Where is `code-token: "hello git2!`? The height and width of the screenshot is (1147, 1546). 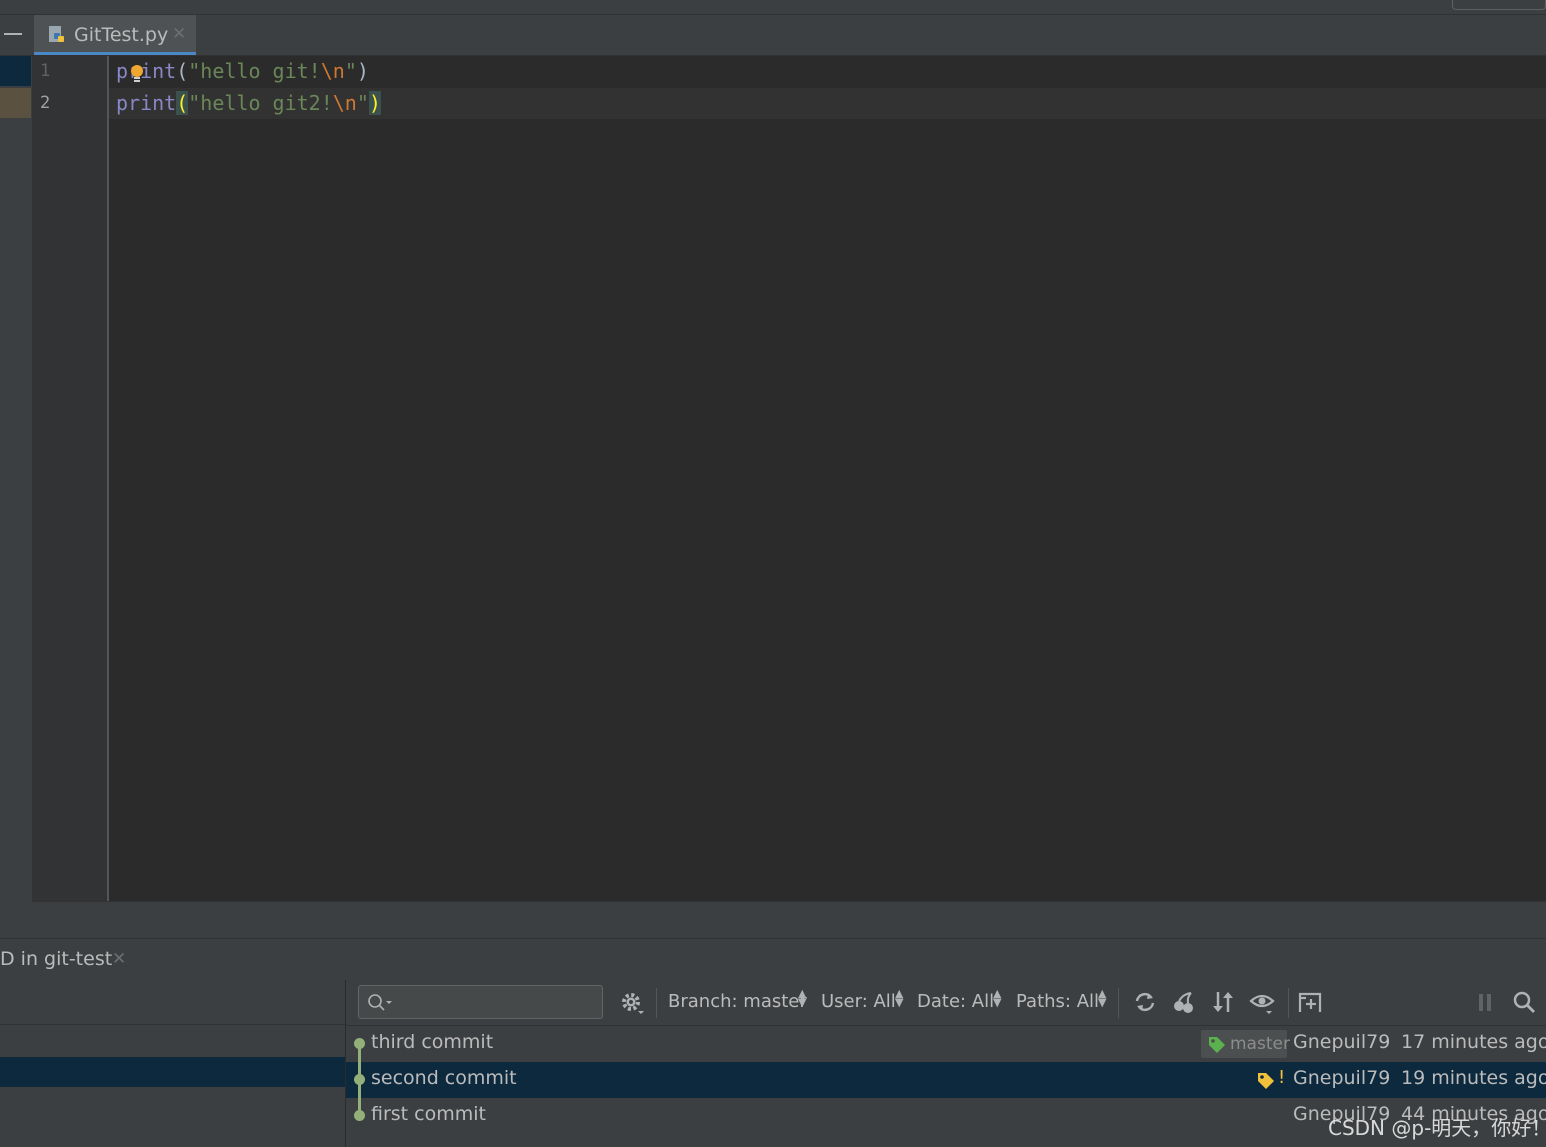
code-token: "hello git2! is located at coordinates (260, 103).